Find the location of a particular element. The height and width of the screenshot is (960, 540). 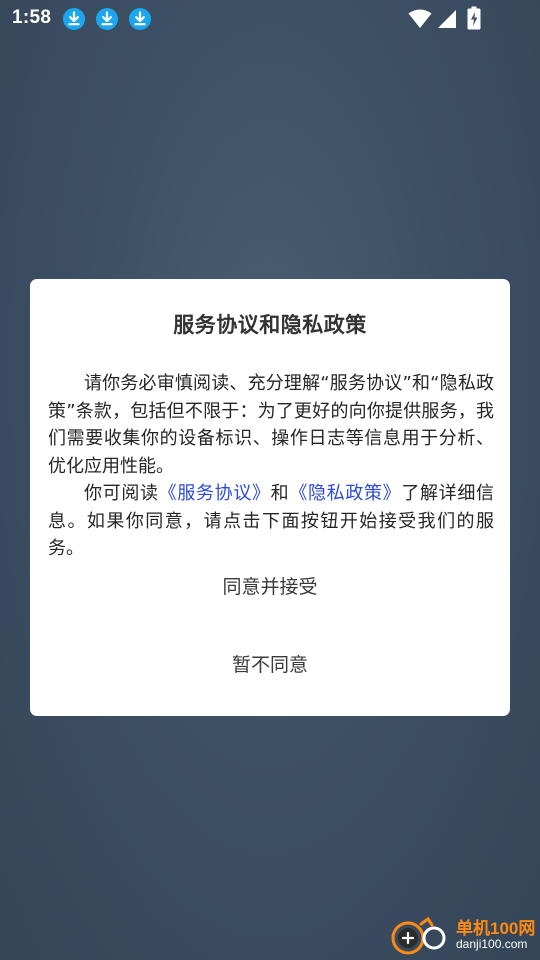

dialog-title: 服务协议和隐私政策 is located at coordinates (270, 325).